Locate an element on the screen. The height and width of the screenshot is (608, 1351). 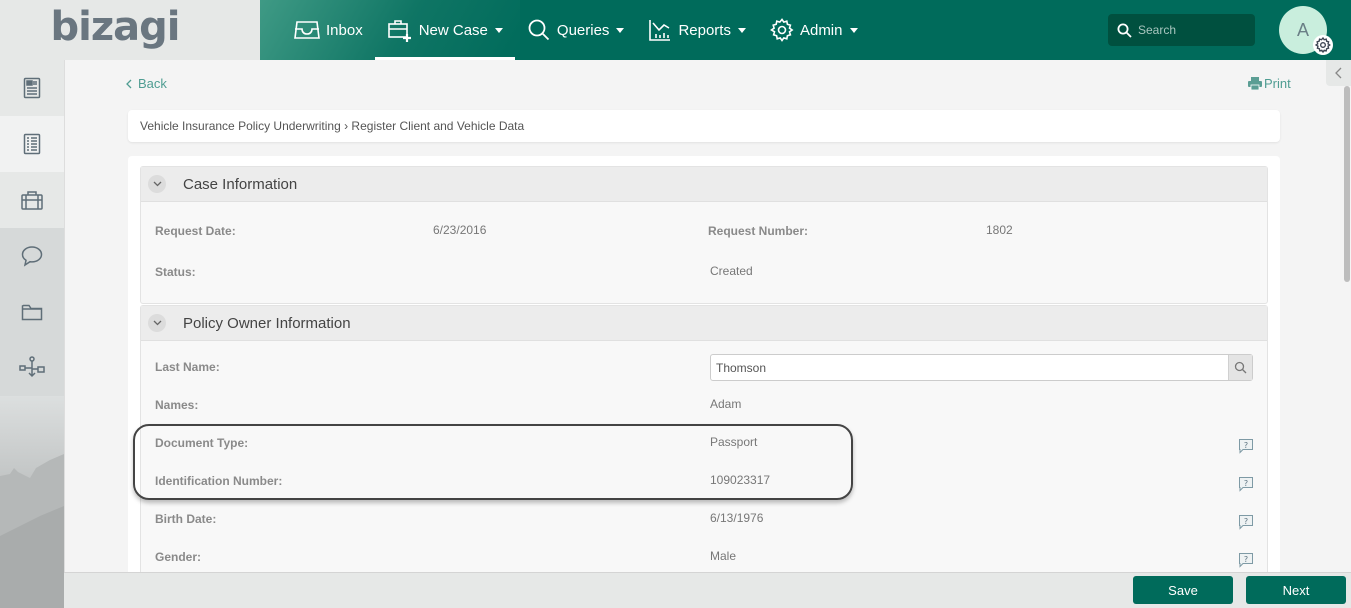
printer-icon is located at coordinates (1255, 83).